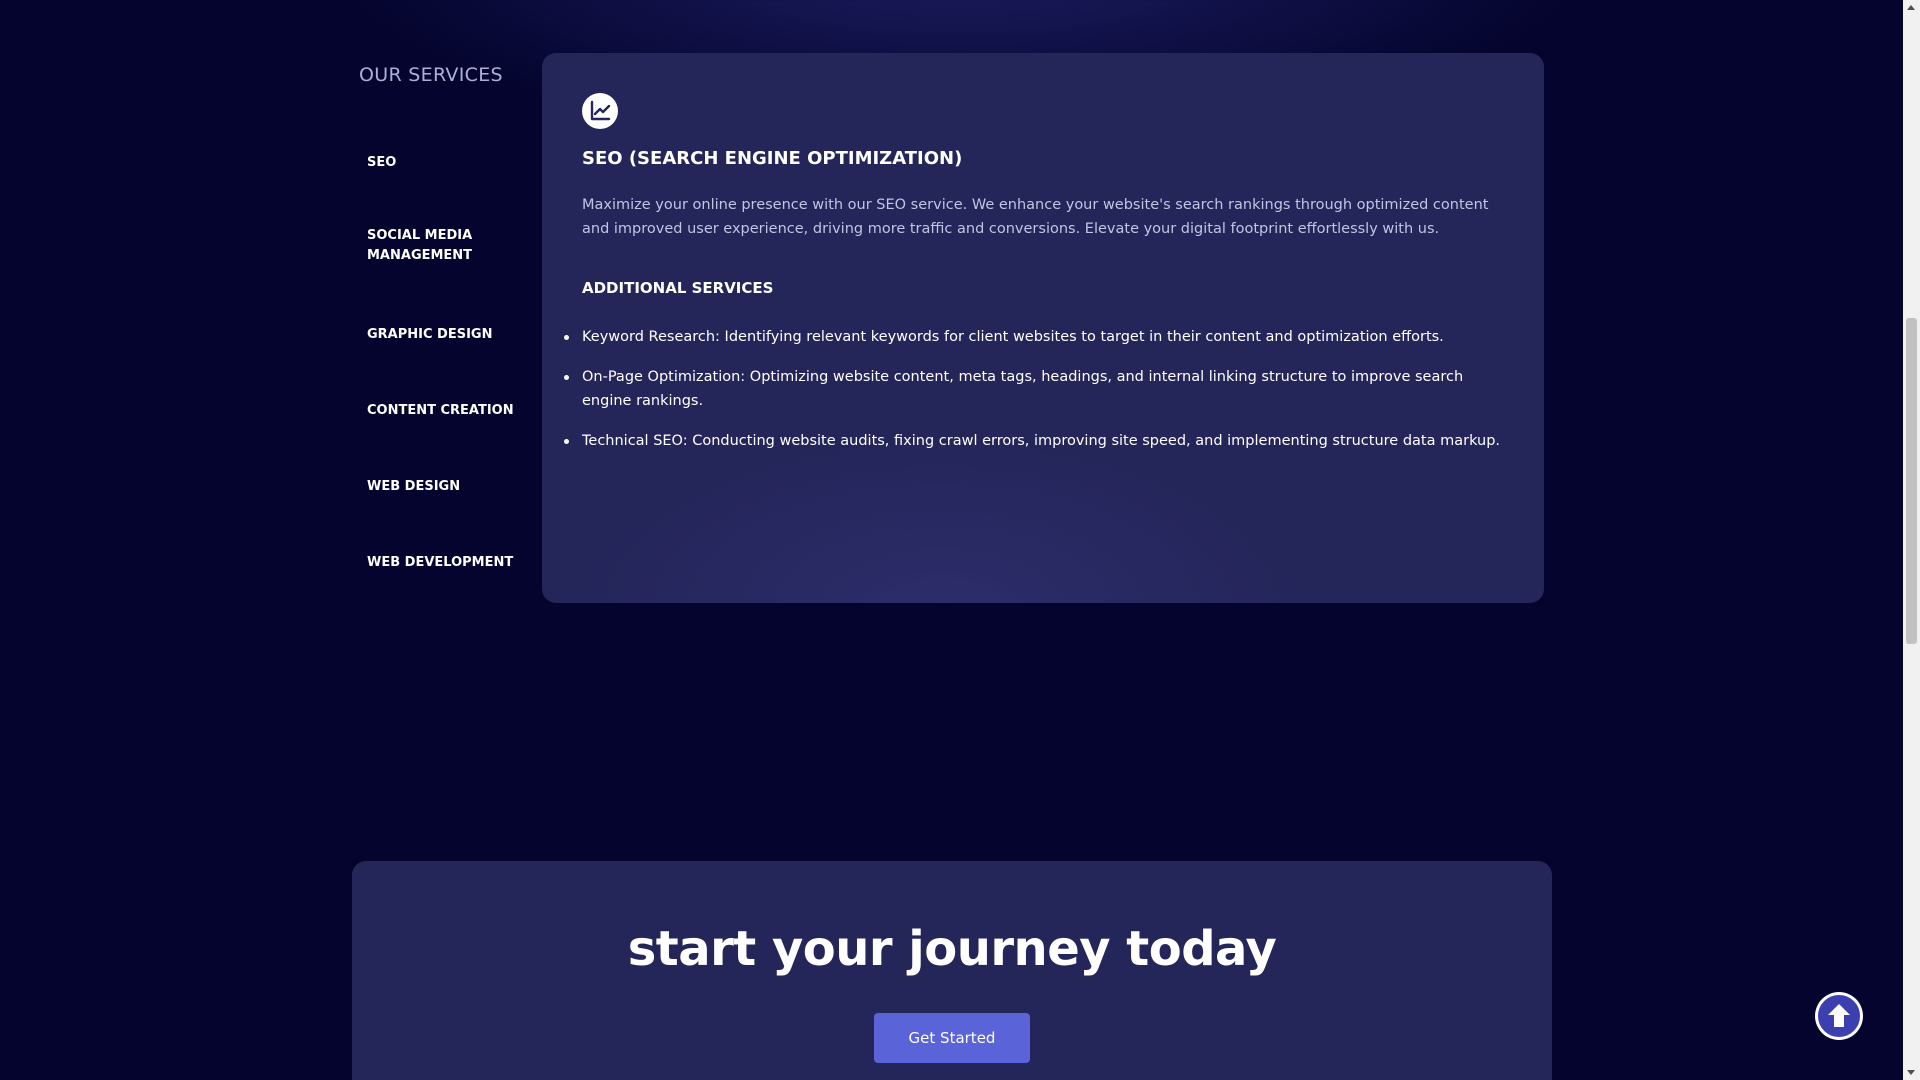  Describe the element at coordinates (447, 335) in the screenshot. I see `sidebar-item-graphic-design: GRAPHIC DESIGN` at that location.